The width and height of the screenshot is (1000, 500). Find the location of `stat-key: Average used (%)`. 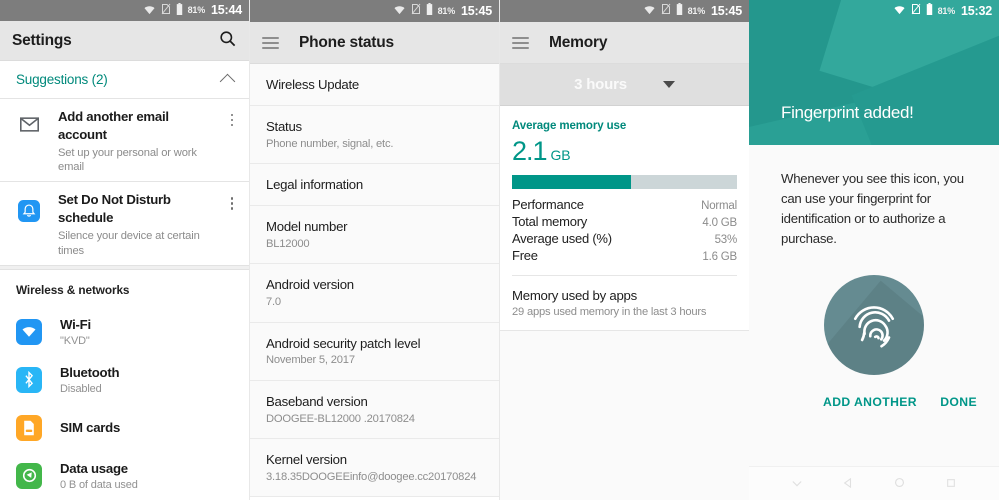

stat-key: Average used (%) is located at coordinates (562, 238).